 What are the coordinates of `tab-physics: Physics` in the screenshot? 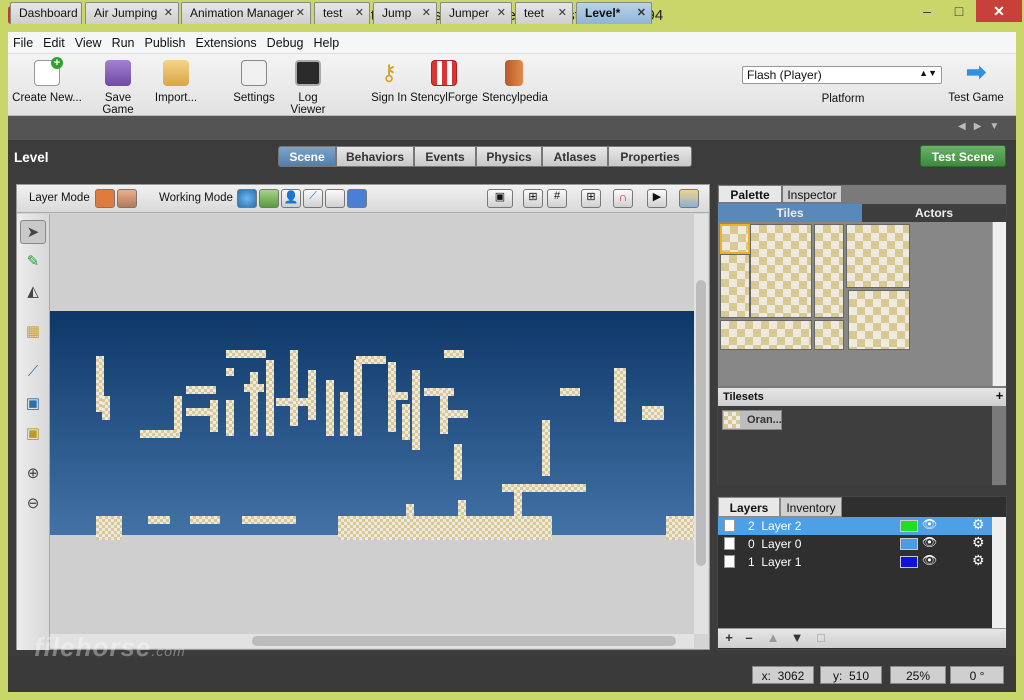 It's located at (509, 156).